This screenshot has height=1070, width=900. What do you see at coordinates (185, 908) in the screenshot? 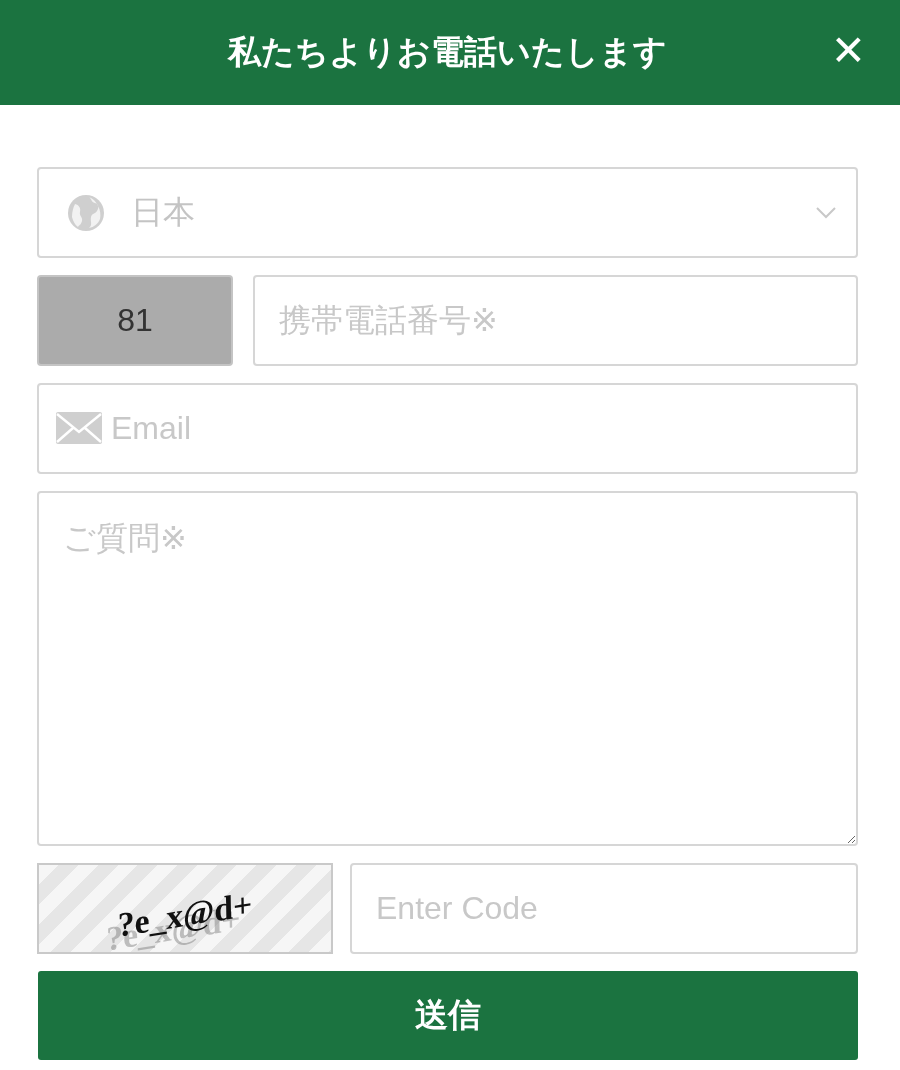
I see `captcha-image: ?e_x@d+` at bounding box center [185, 908].